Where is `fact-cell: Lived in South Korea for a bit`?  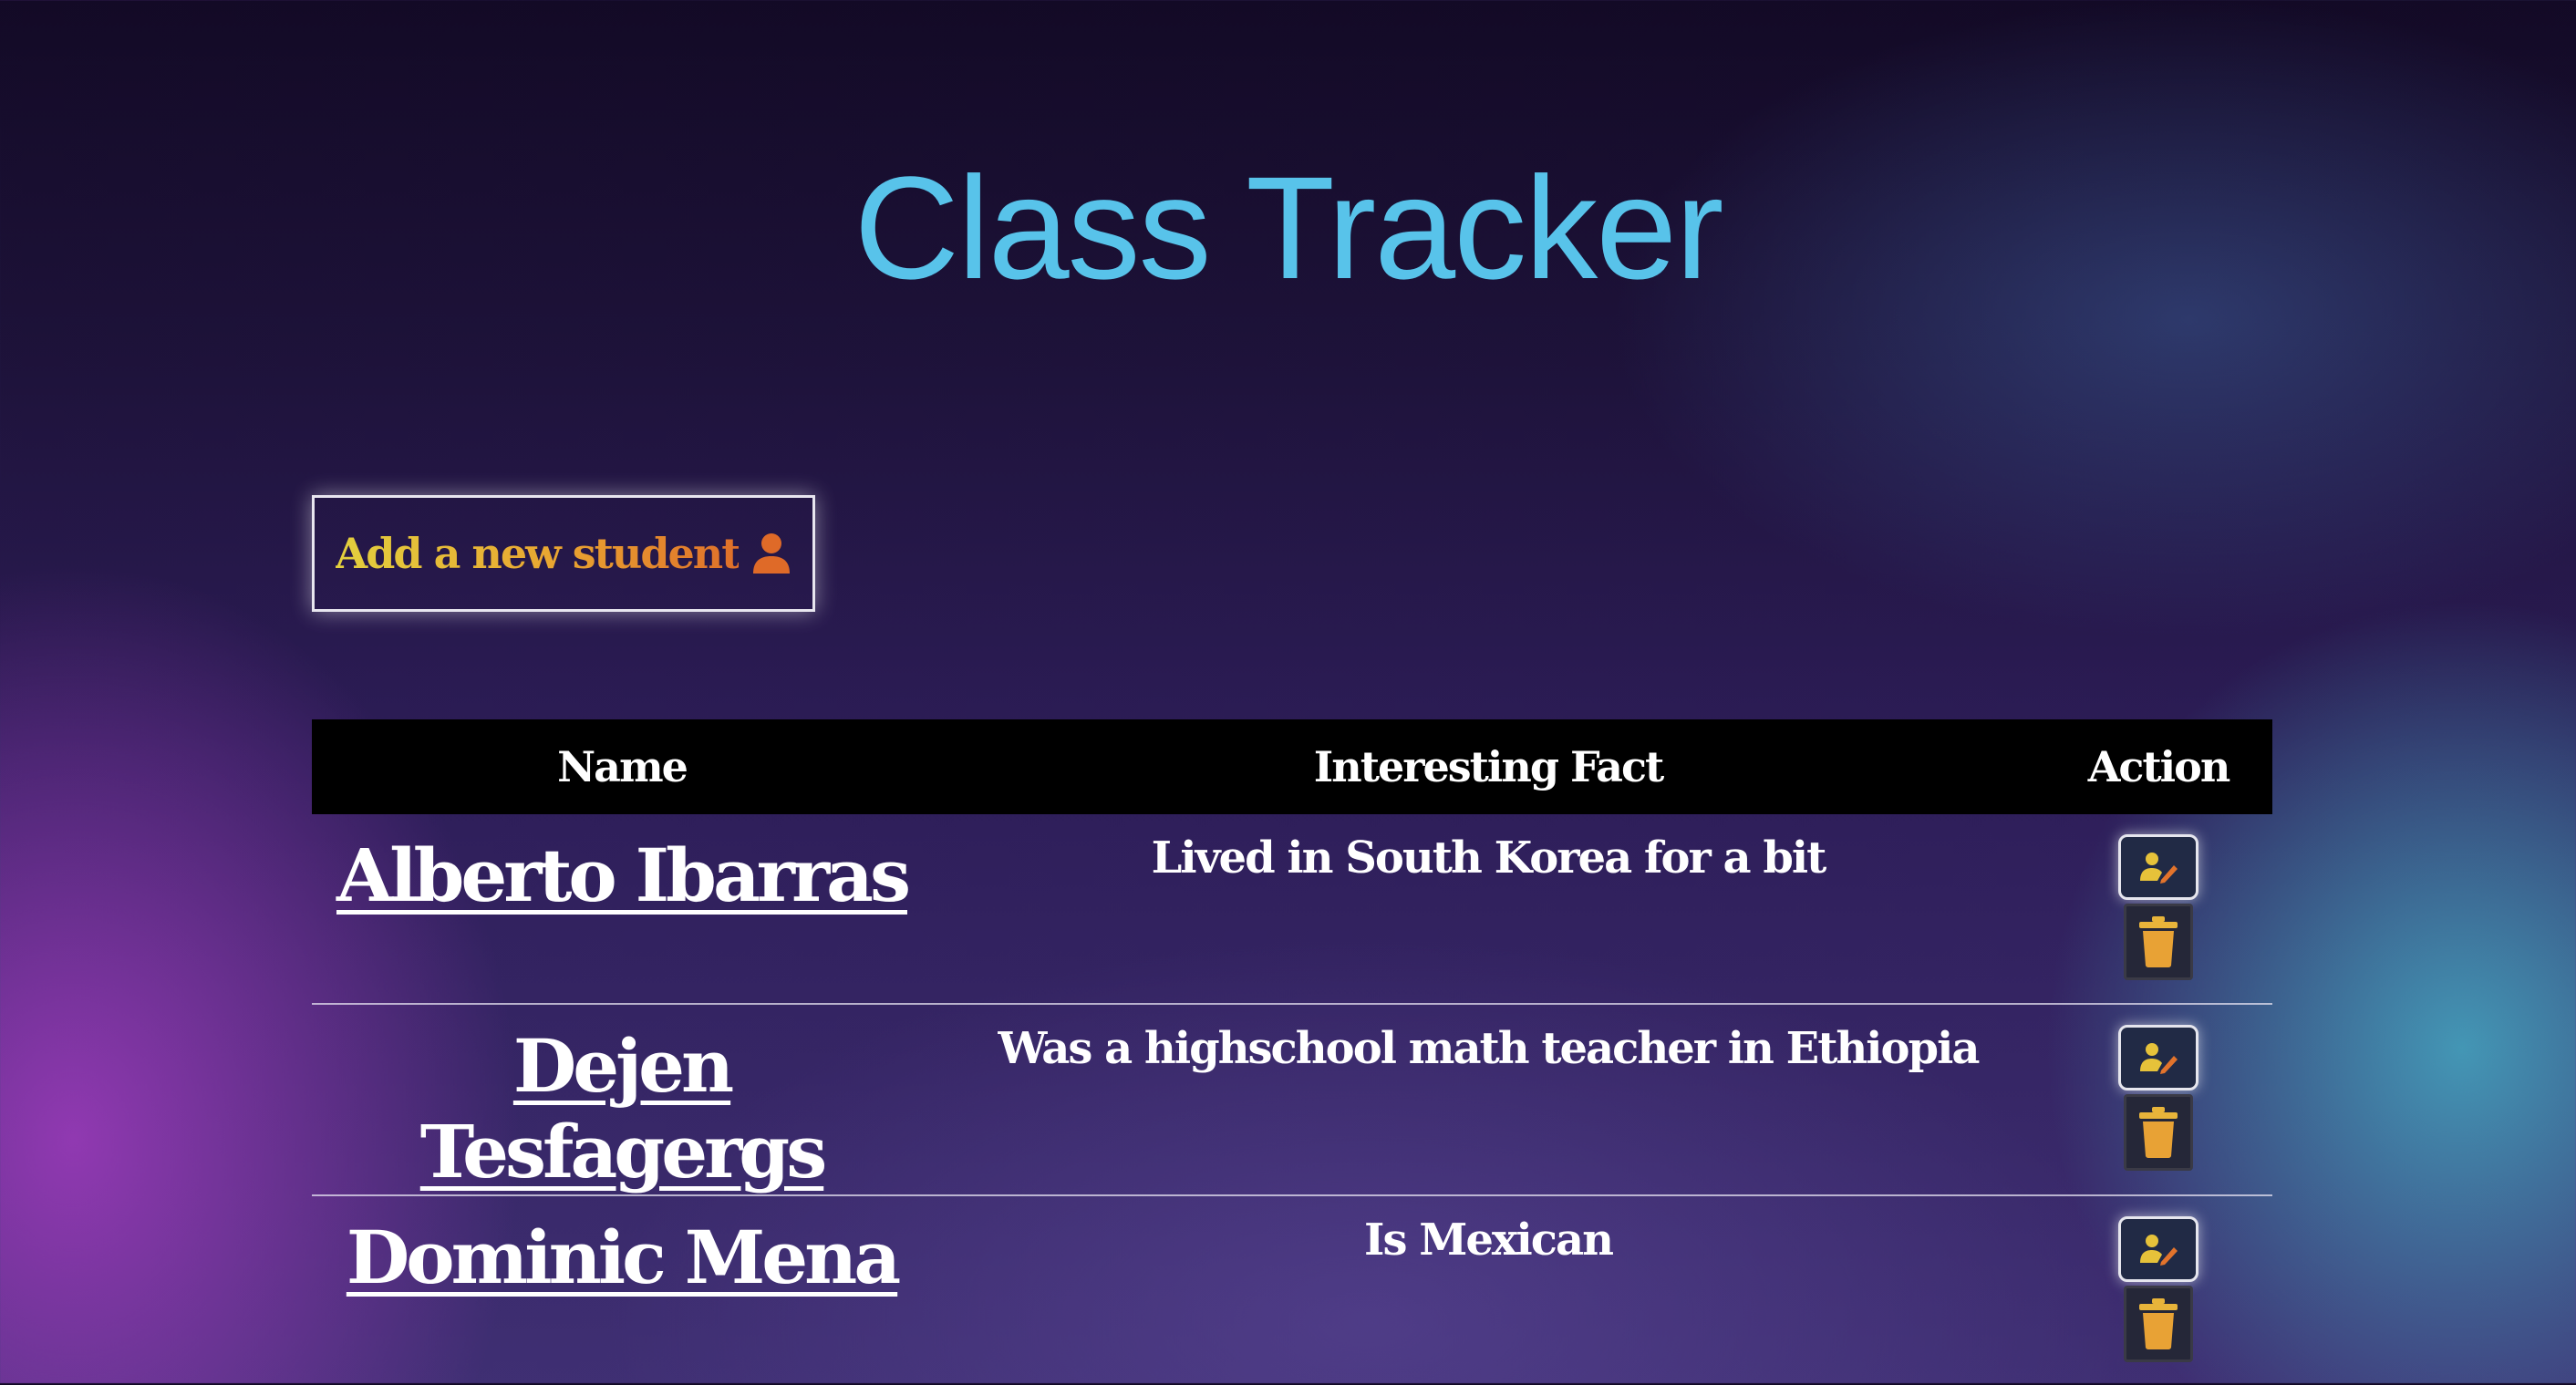 fact-cell: Lived in South Korea for a bit is located at coordinates (1488, 909).